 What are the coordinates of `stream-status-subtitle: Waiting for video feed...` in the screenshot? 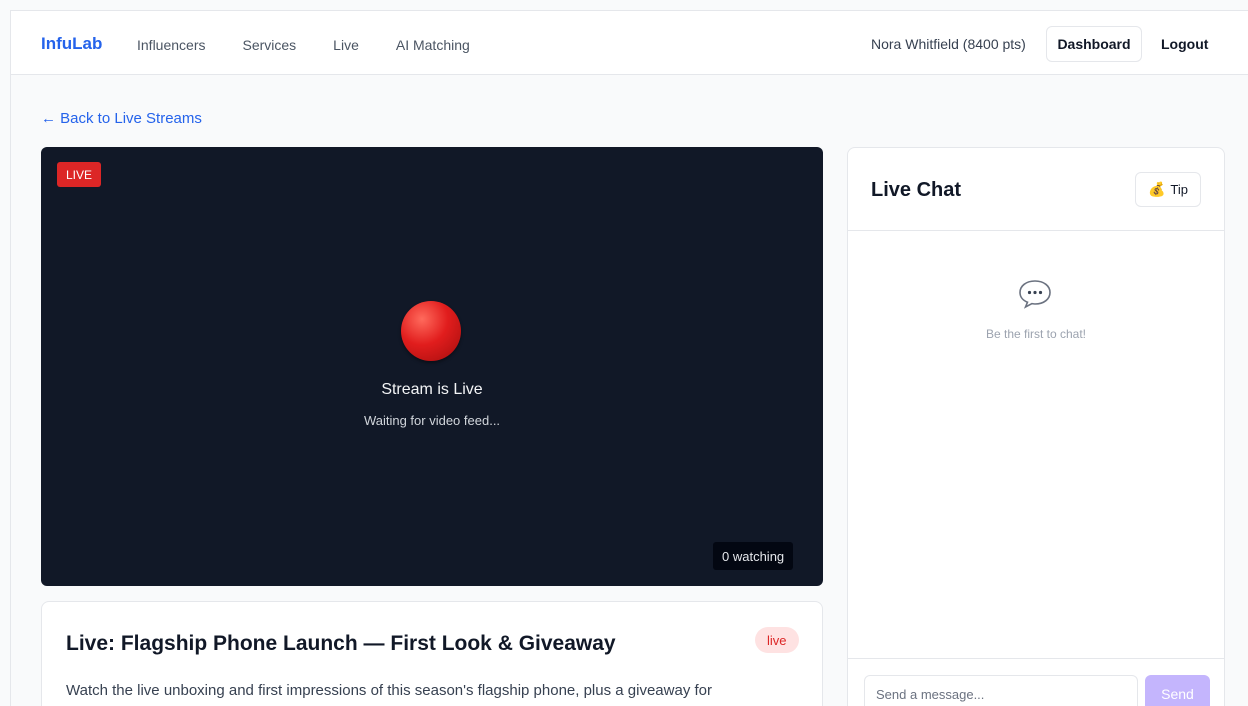 It's located at (432, 420).